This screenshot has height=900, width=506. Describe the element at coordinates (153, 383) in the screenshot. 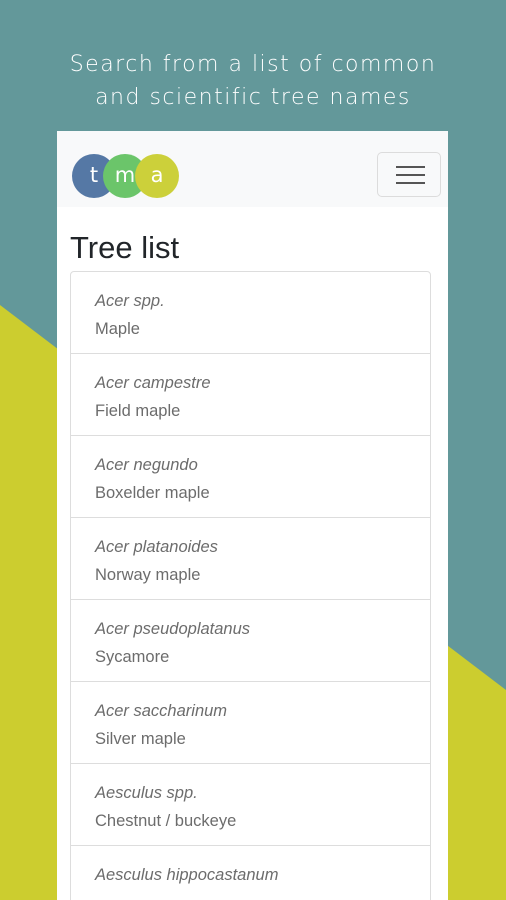

I see `scientific-name: Acer campestre` at that location.